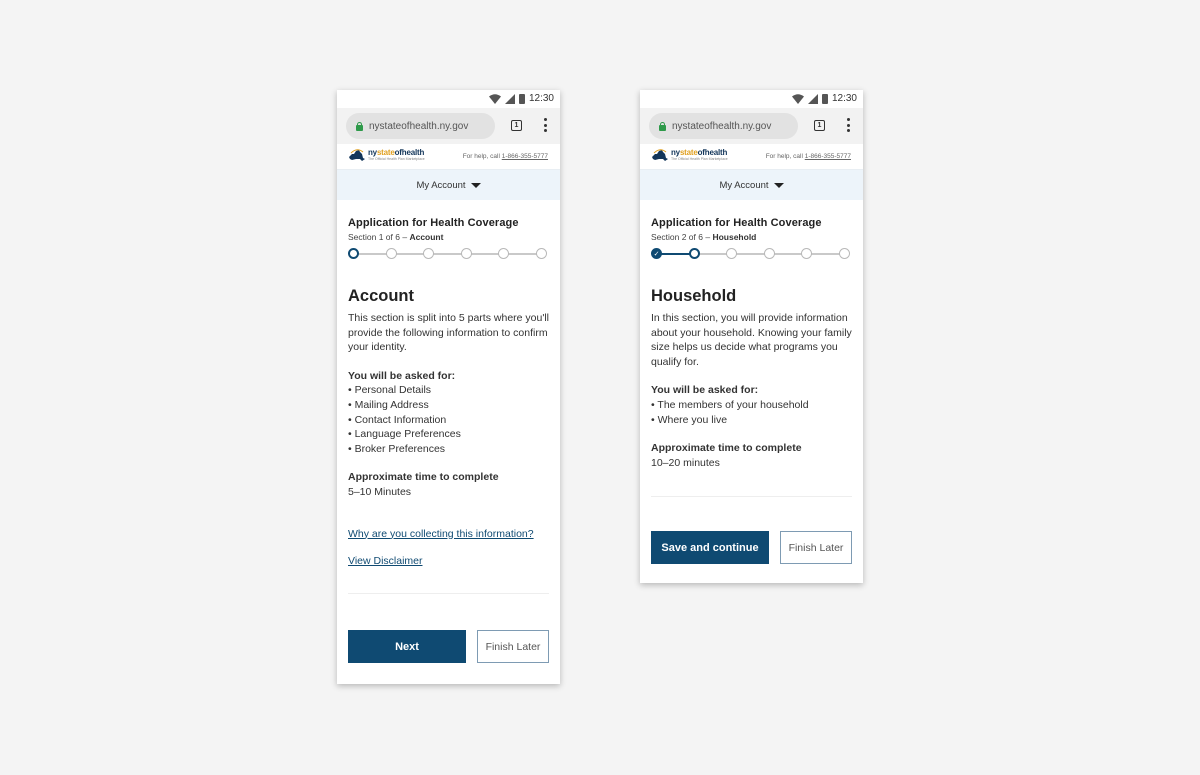 Image resolution: width=1200 pixels, height=775 pixels. Describe the element at coordinates (448, 534) in the screenshot. I see `why-collecting-link: Why are you collecting this information?` at that location.